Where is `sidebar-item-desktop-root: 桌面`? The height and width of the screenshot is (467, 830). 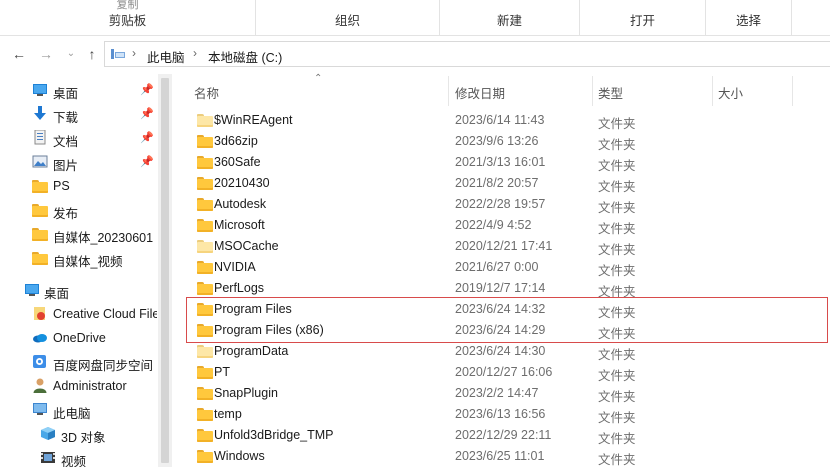 sidebar-item-desktop-root: 桌面 is located at coordinates (79, 290).